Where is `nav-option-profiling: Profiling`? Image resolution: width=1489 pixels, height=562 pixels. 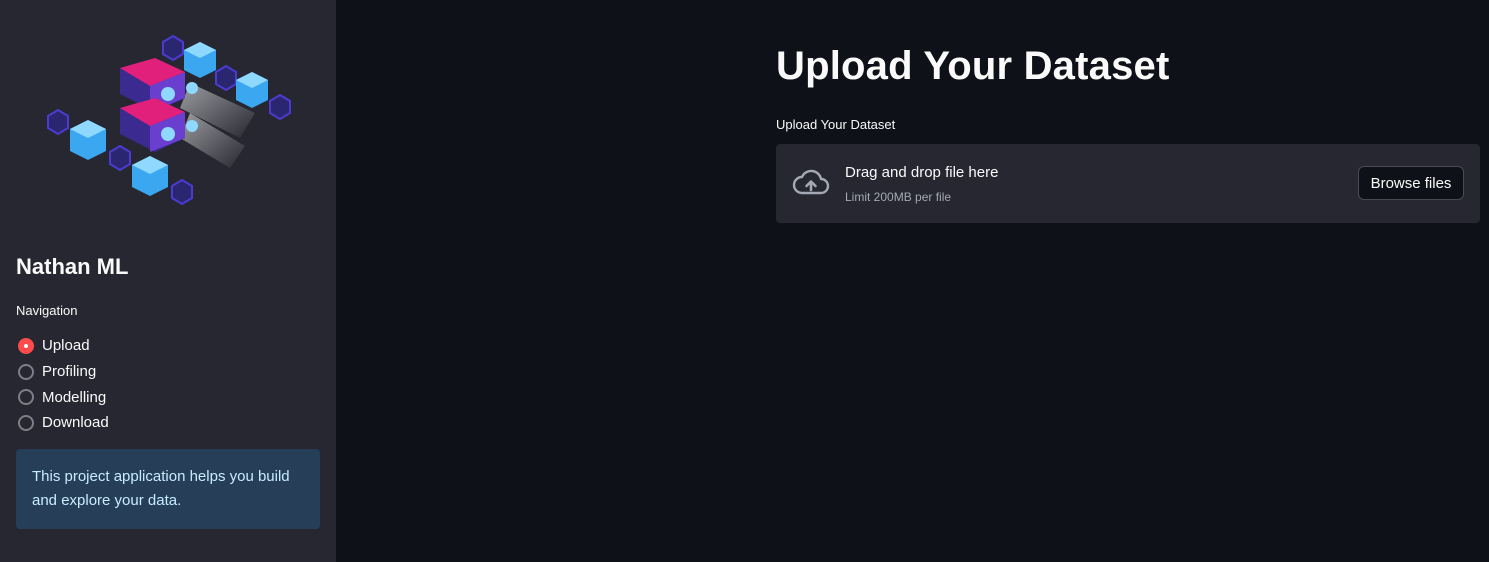
nav-option-profiling: Profiling is located at coordinates (63, 372).